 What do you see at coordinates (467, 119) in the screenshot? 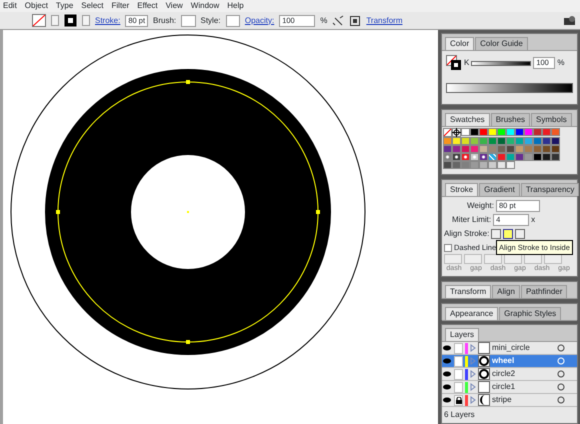
I see `panel-tab: Swatches` at bounding box center [467, 119].